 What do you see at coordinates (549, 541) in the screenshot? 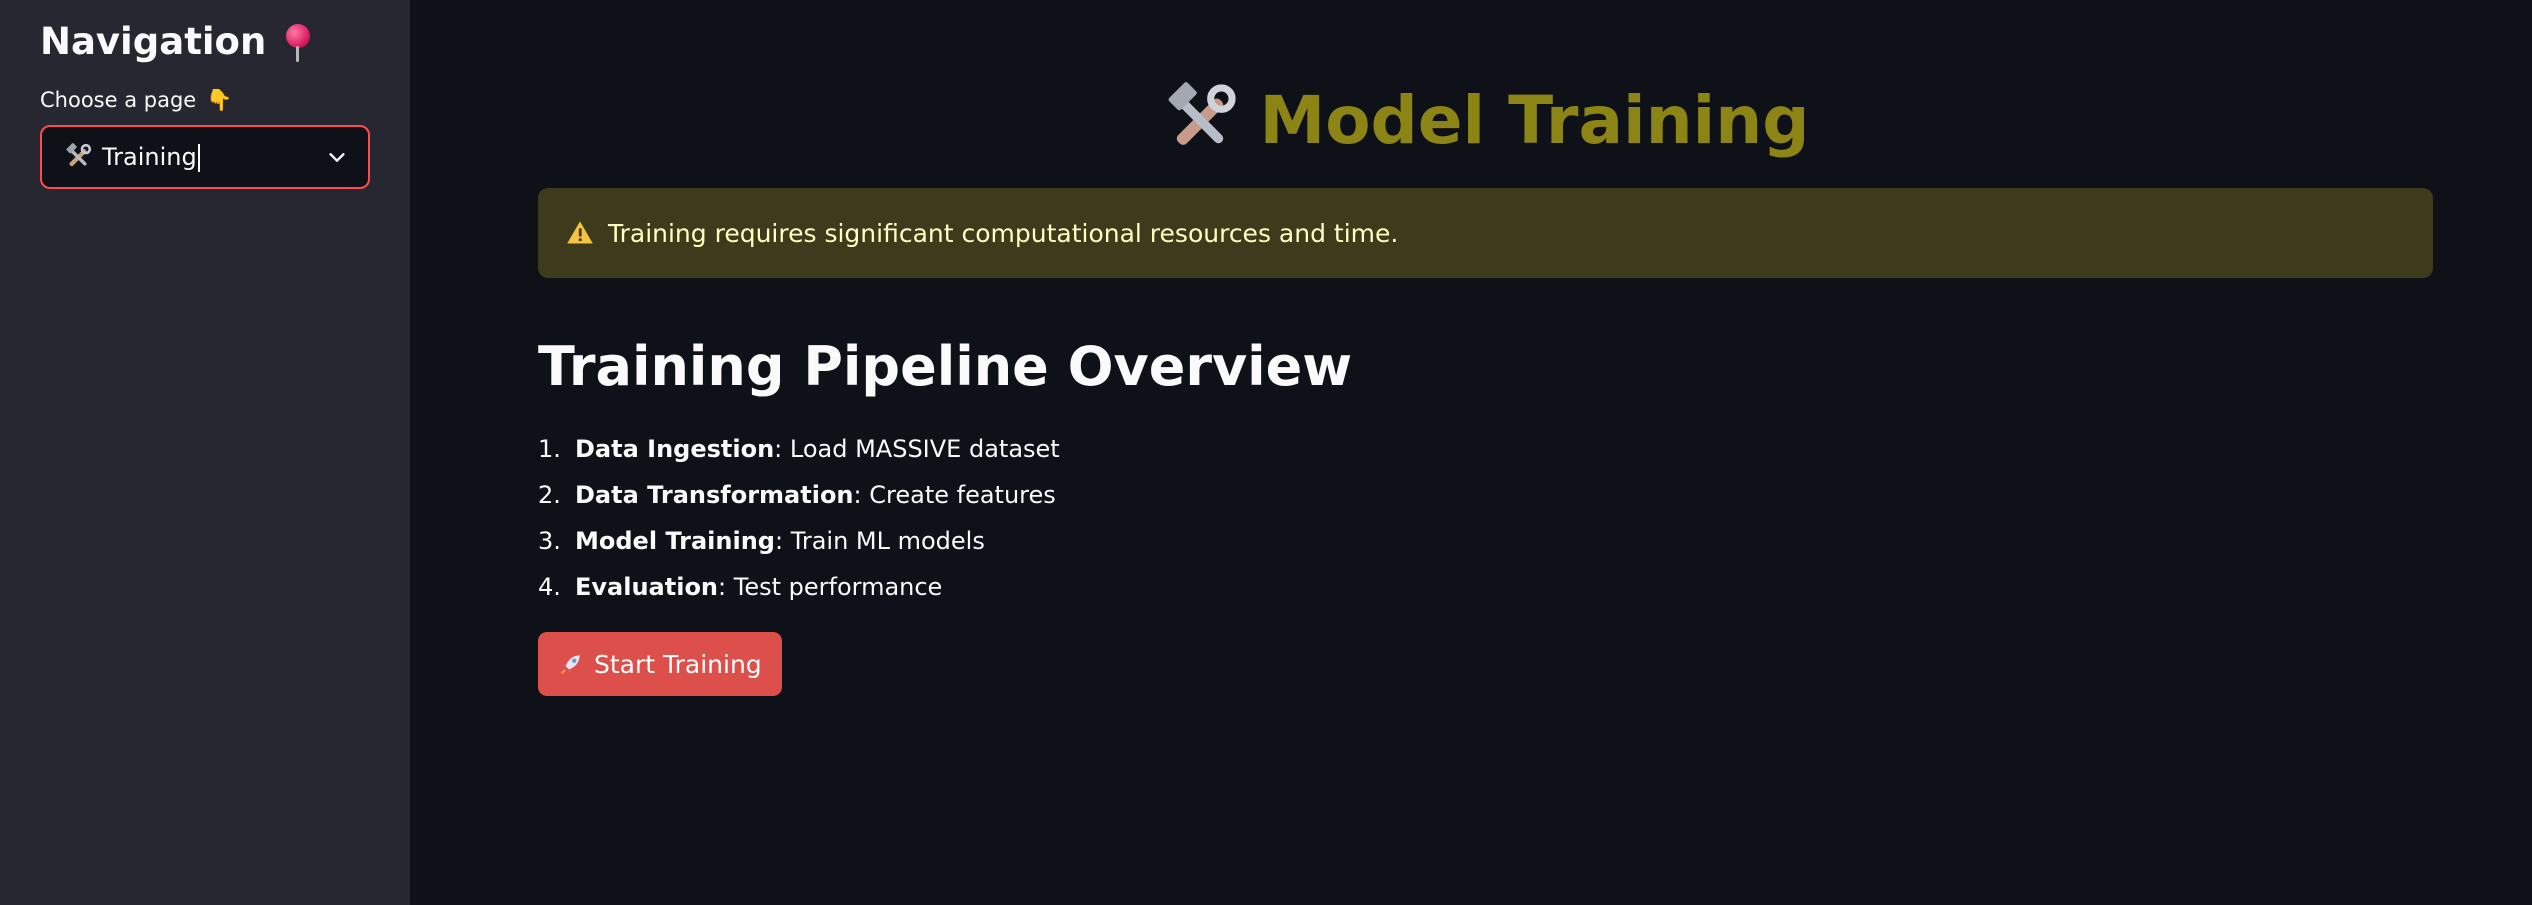
I see `list-item-number: 3.` at bounding box center [549, 541].